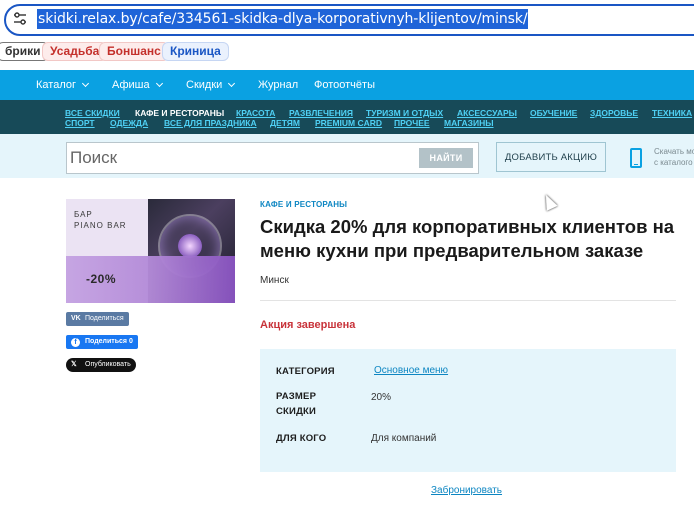  What do you see at coordinates (303, 204) in the screenshot?
I see `breadcrumb: КАФЕ И РЕСТОРАНЫ` at bounding box center [303, 204].